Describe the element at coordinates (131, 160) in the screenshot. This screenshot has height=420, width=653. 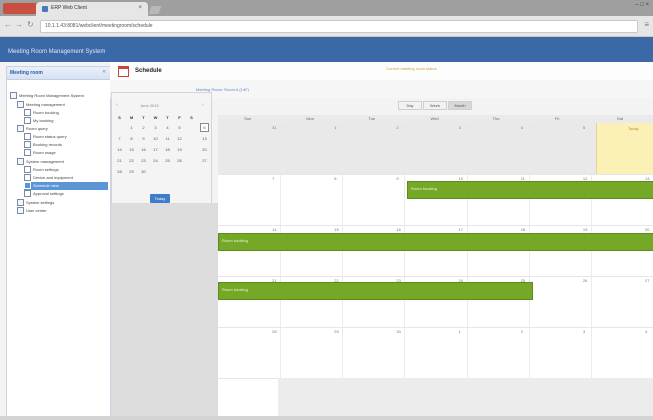
I see `mini-calendar-day: 22` at that location.